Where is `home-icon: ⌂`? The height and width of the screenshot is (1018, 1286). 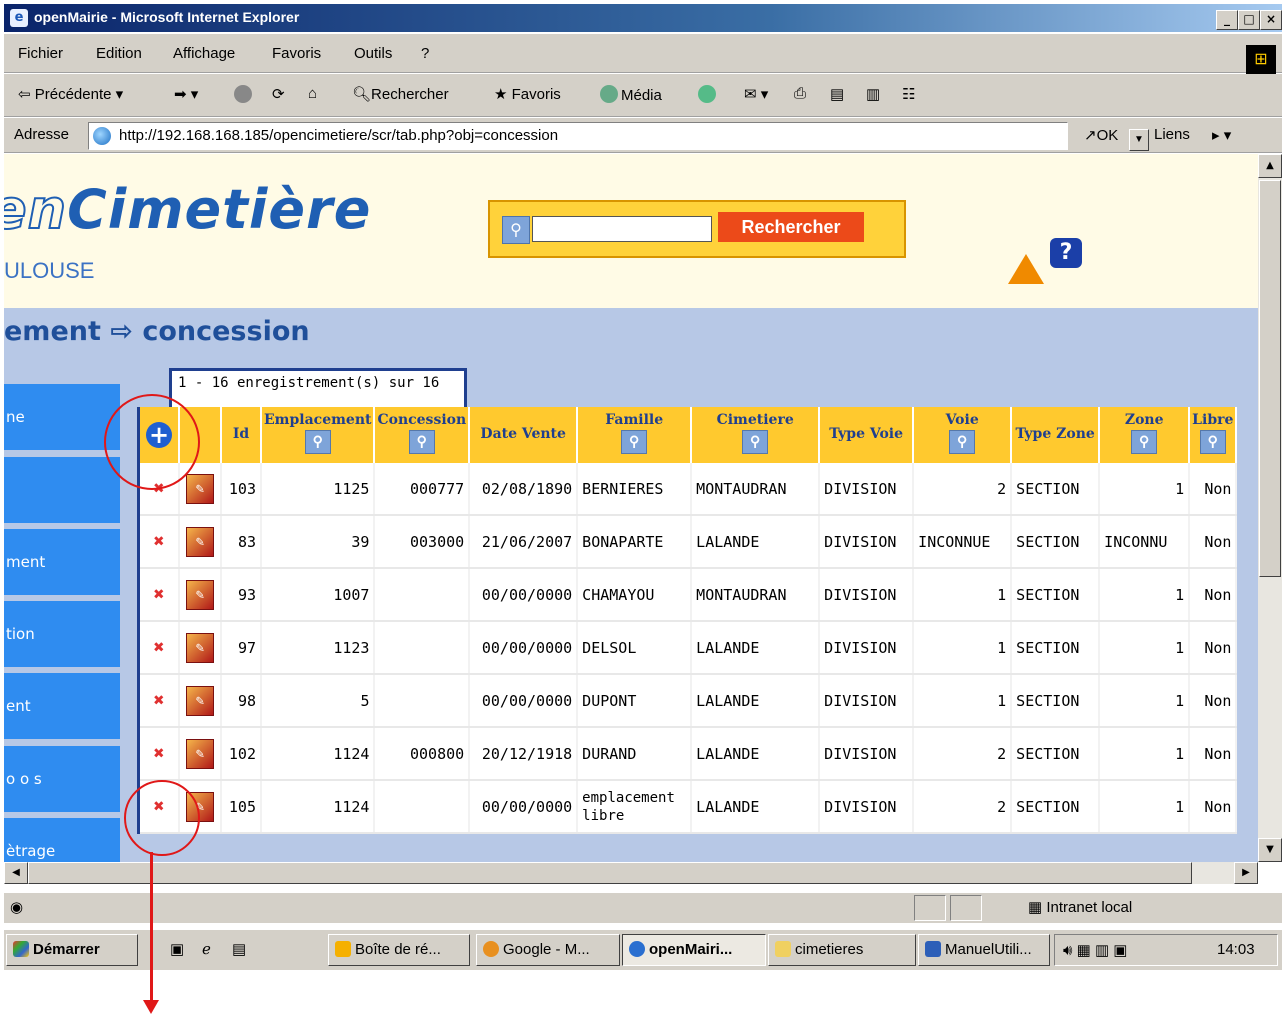 home-icon: ⌂ is located at coordinates (312, 93).